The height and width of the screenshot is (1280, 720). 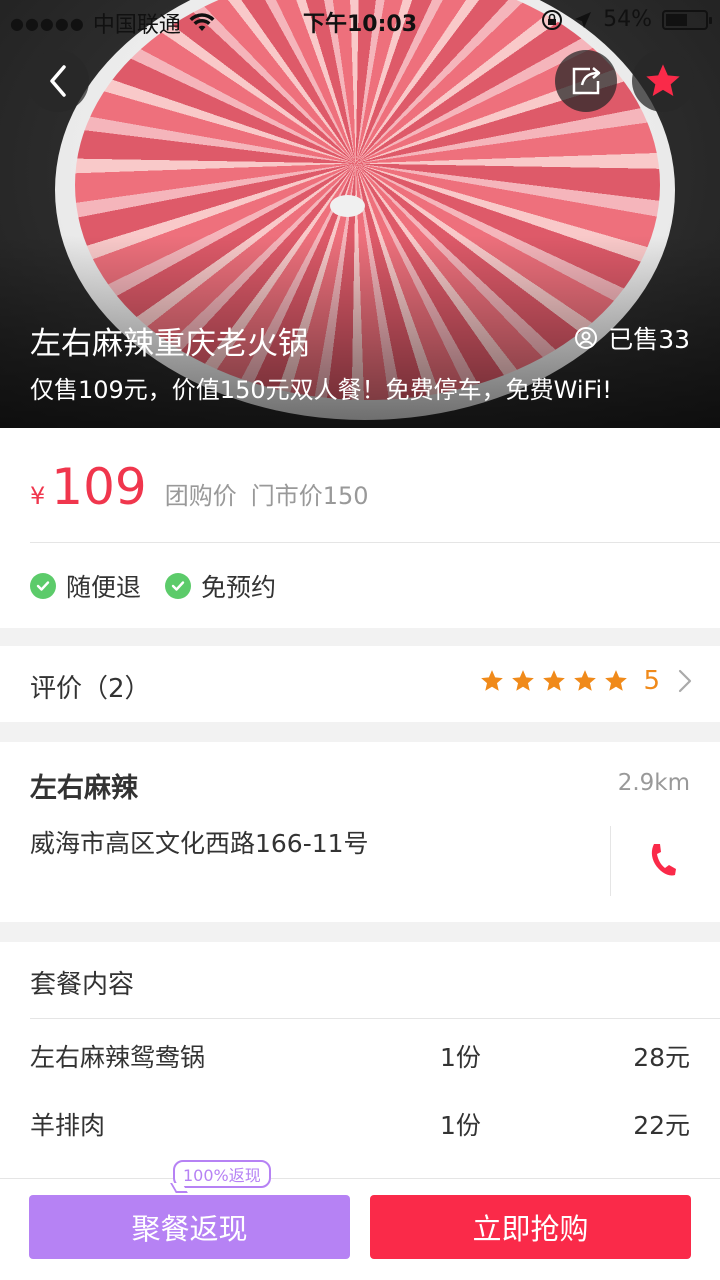 I want to click on list-item: 左右麻辣鸳鸯锅 1份 28元, so click(x=360, y=1058).